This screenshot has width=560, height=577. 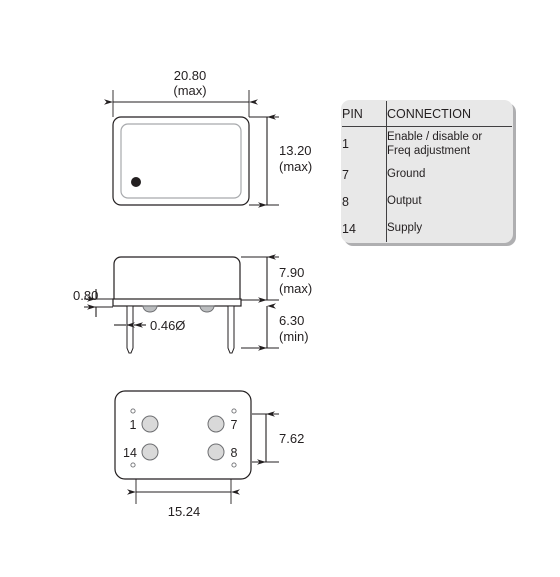 What do you see at coordinates (291, 438) in the screenshot?
I see `bottom-view-row-spacing-value: 7.62` at bounding box center [291, 438].